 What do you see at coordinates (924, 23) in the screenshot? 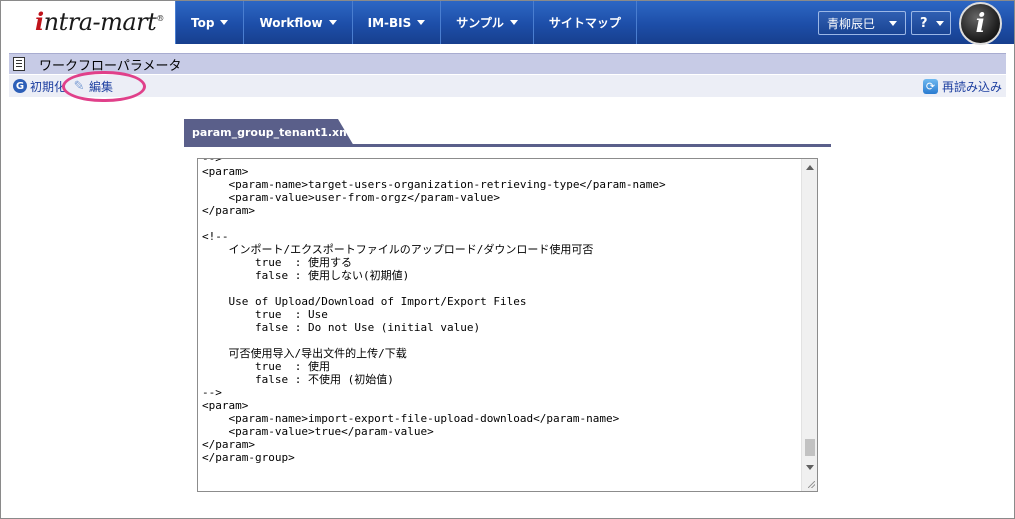
I see `help-label: ?` at bounding box center [924, 23].